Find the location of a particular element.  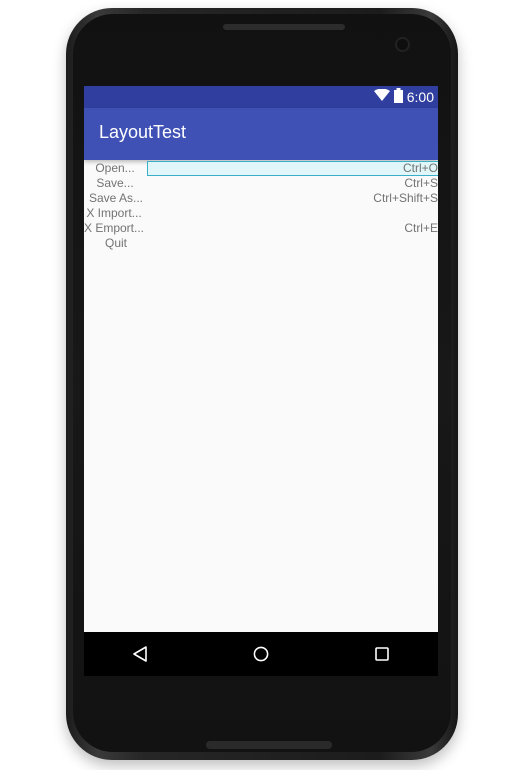

back-icon is located at coordinates (140, 654).